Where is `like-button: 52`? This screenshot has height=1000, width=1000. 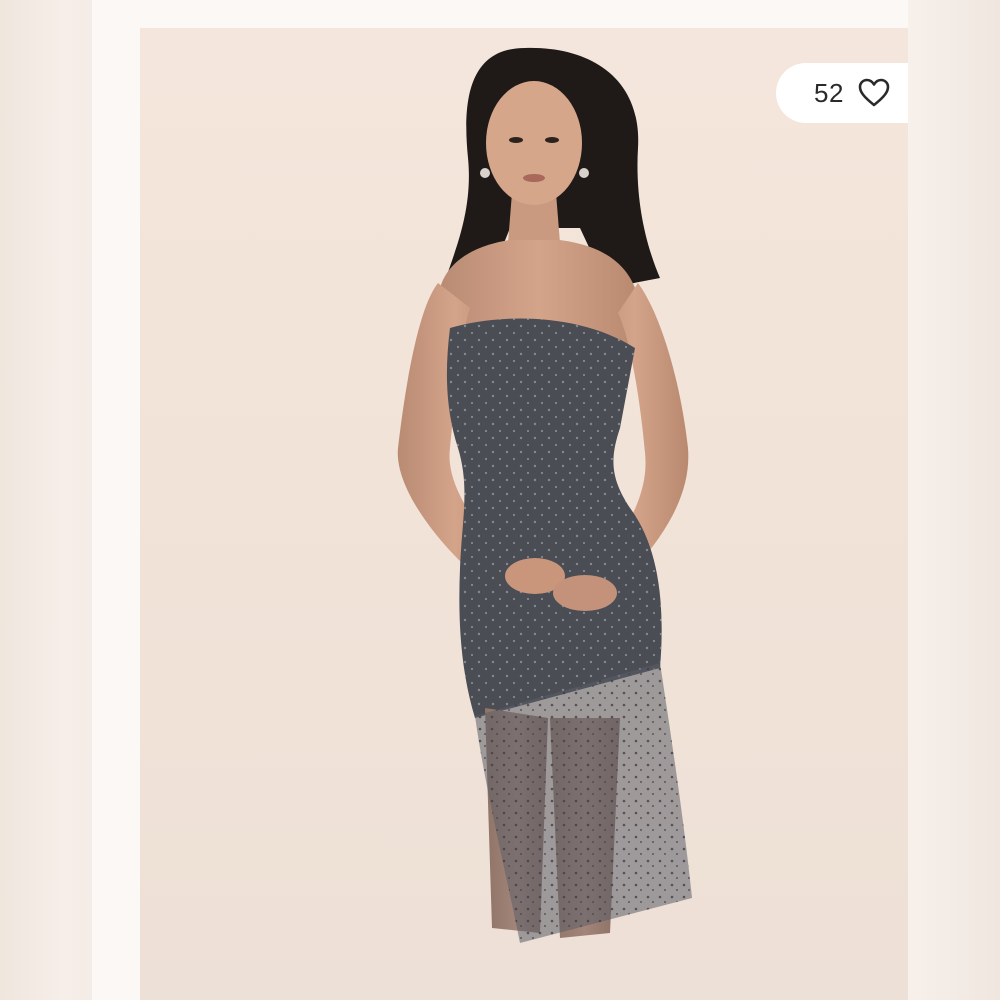 like-button: 52 is located at coordinates (842, 93).